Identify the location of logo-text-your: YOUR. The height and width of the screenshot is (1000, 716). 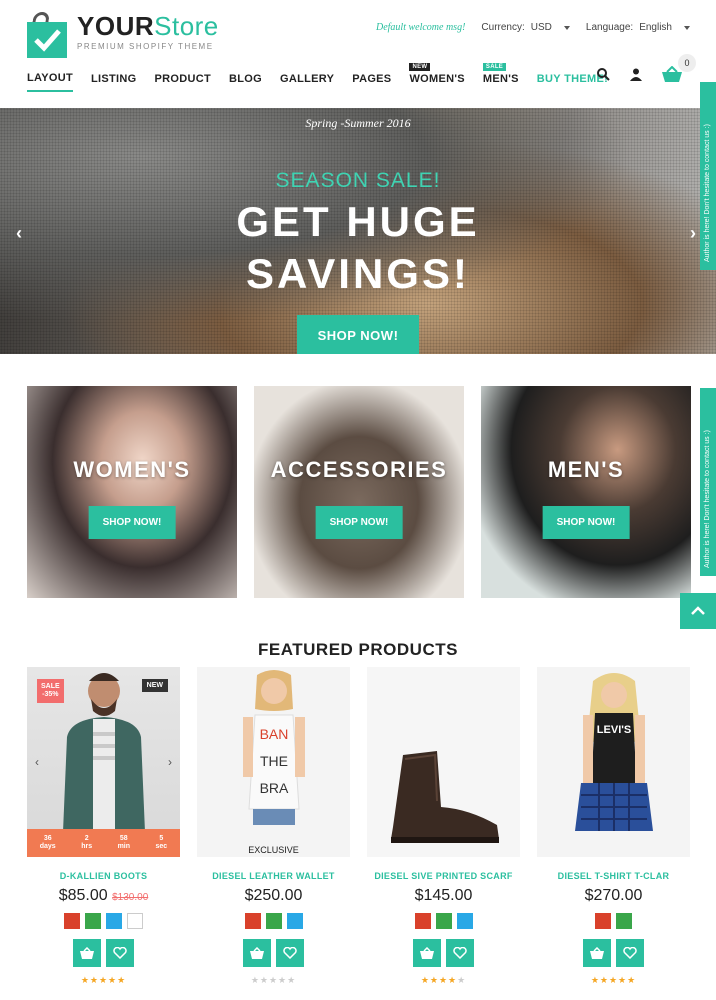
(116, 26).